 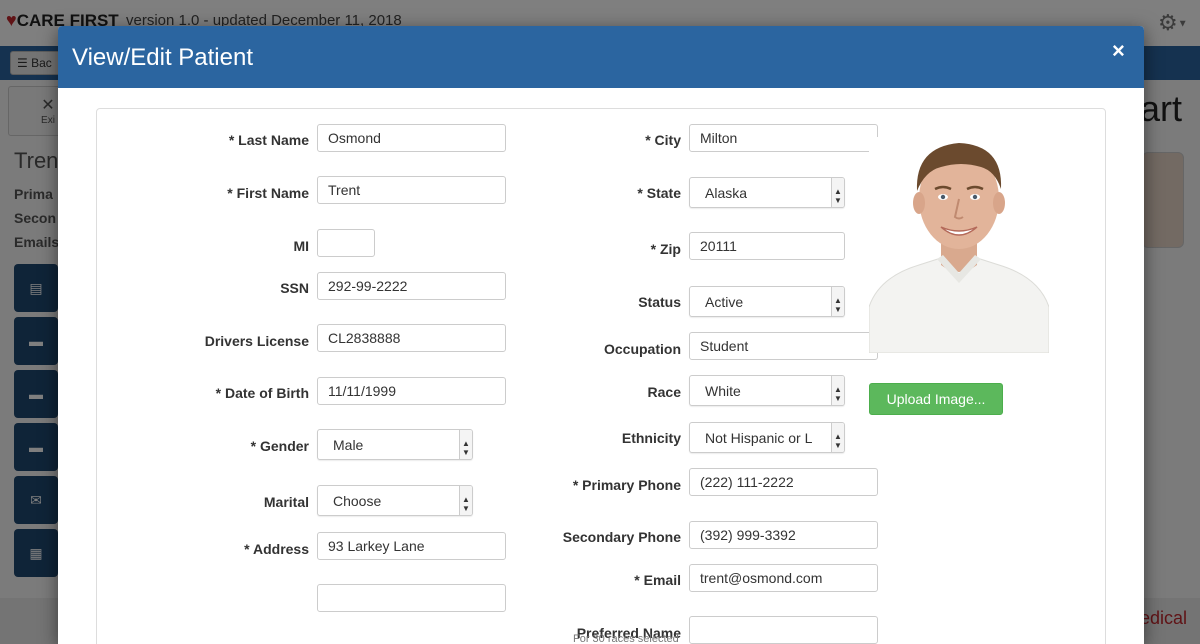 I want to click on gender-select-value: Male, so click(x=348, y=445).